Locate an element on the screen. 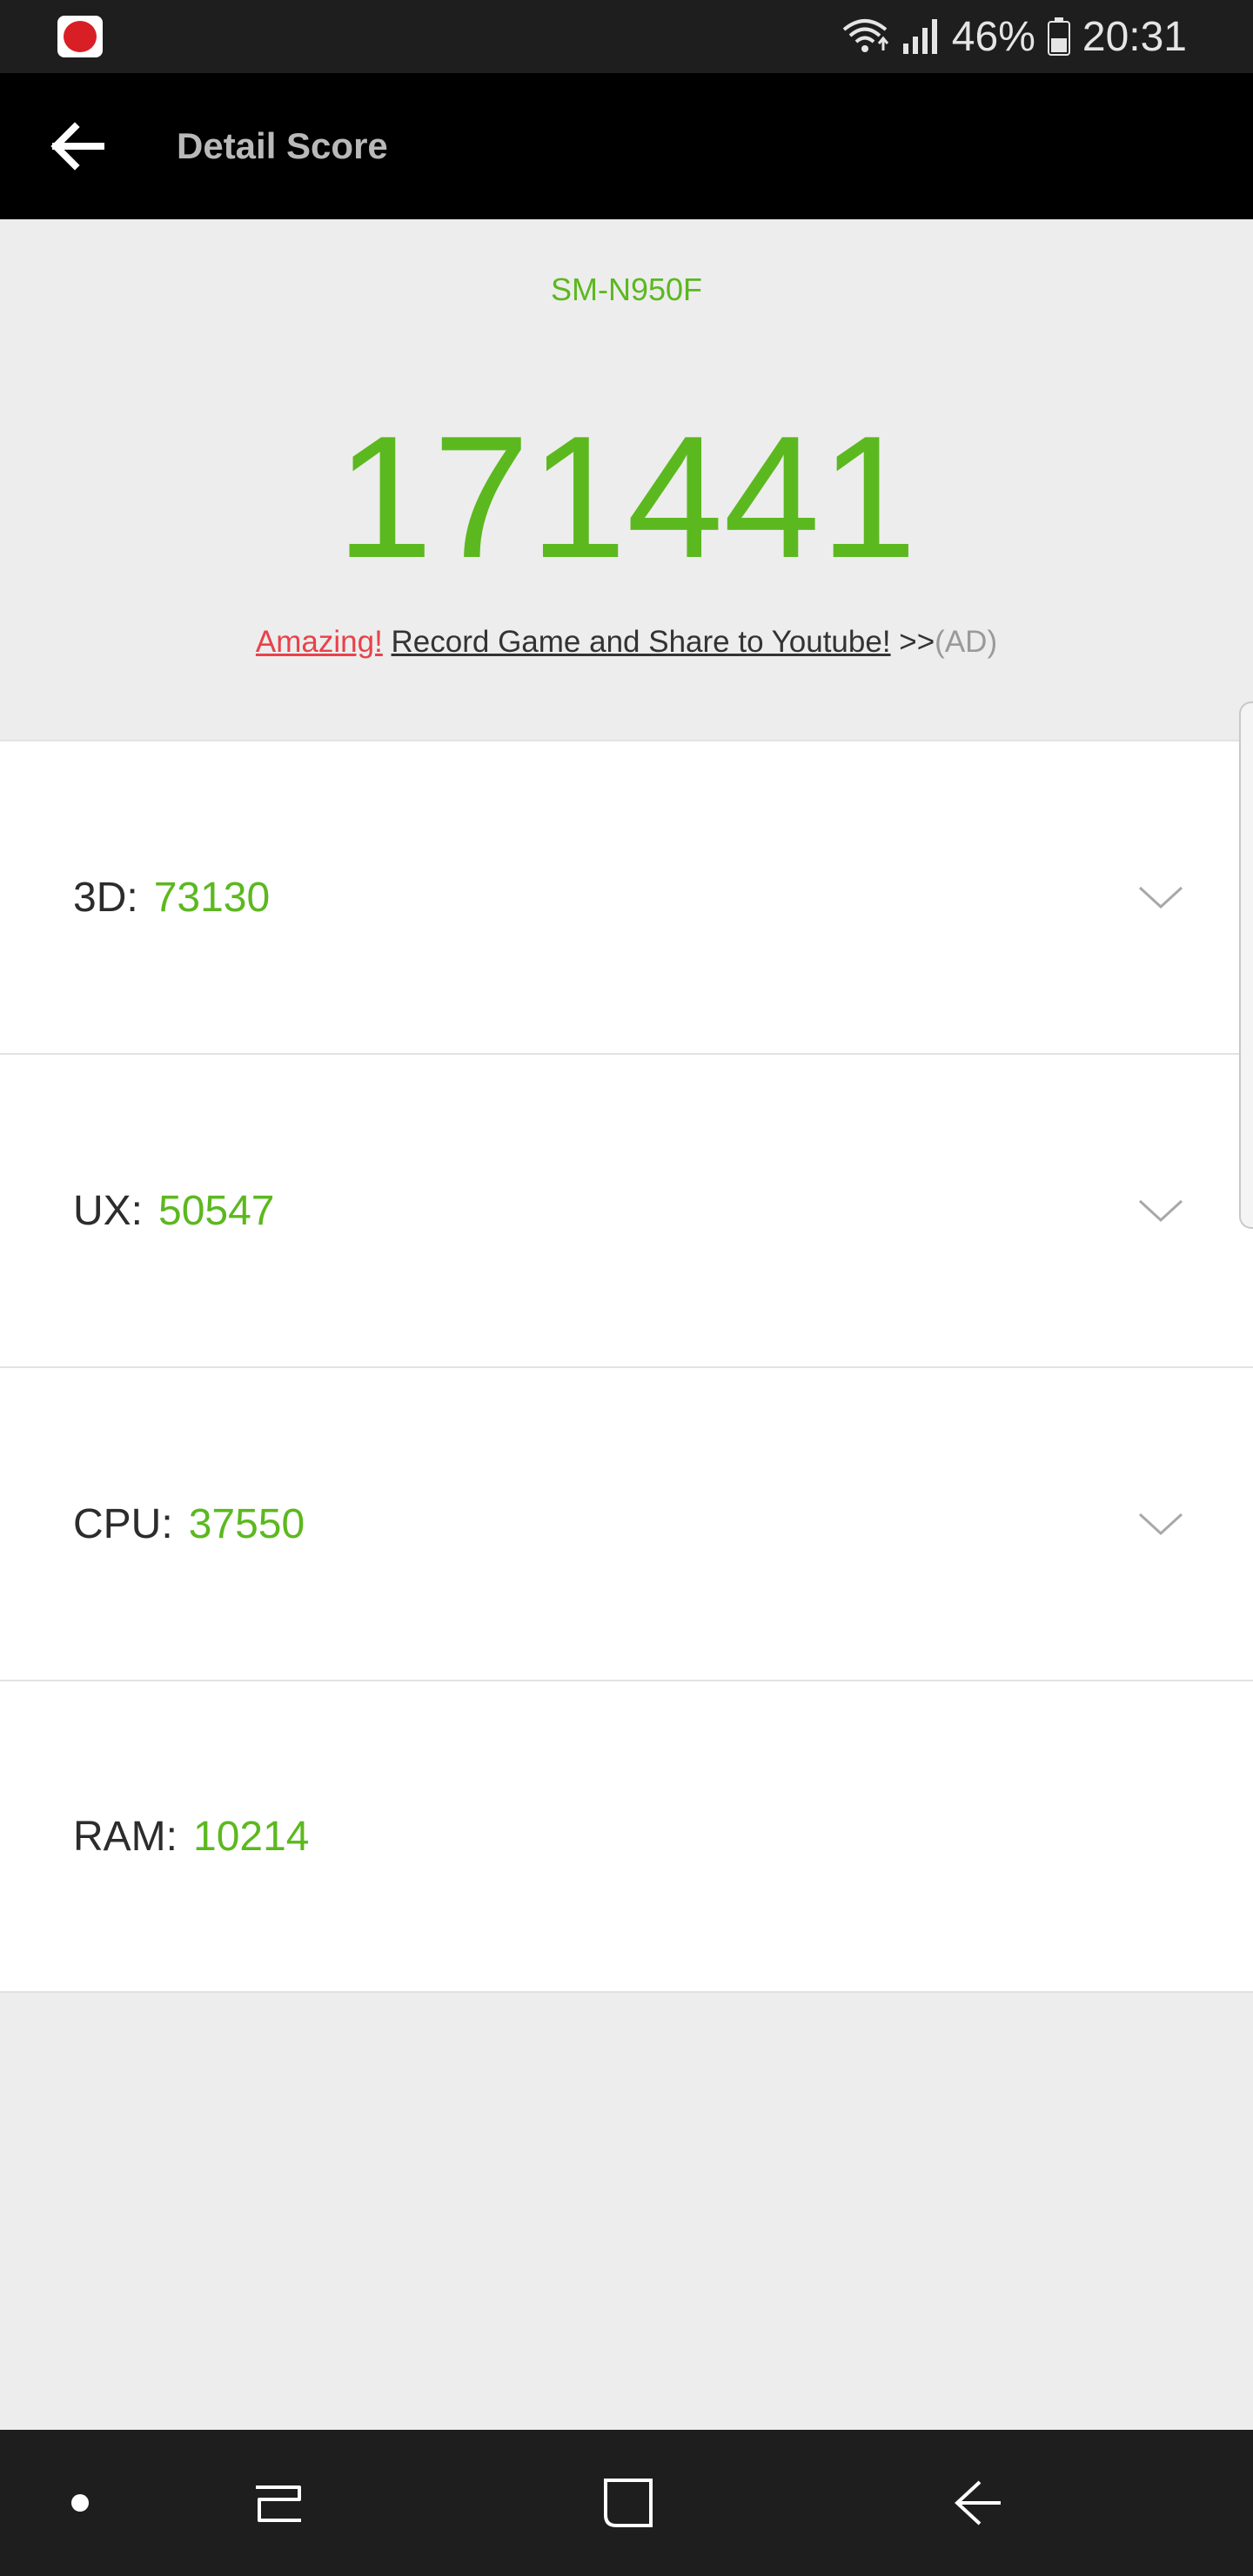 This screenshot has height=2576, width=1253. home-icon is located at coordinates (628, 2503).